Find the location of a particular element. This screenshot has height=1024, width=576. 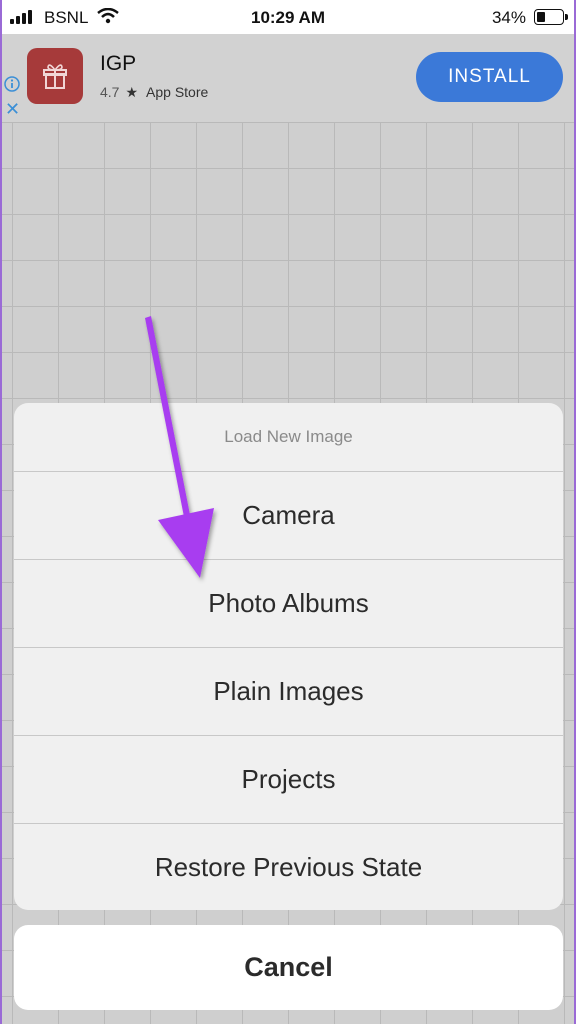

install-button: INSTALL is located at coordinates (489, 77).